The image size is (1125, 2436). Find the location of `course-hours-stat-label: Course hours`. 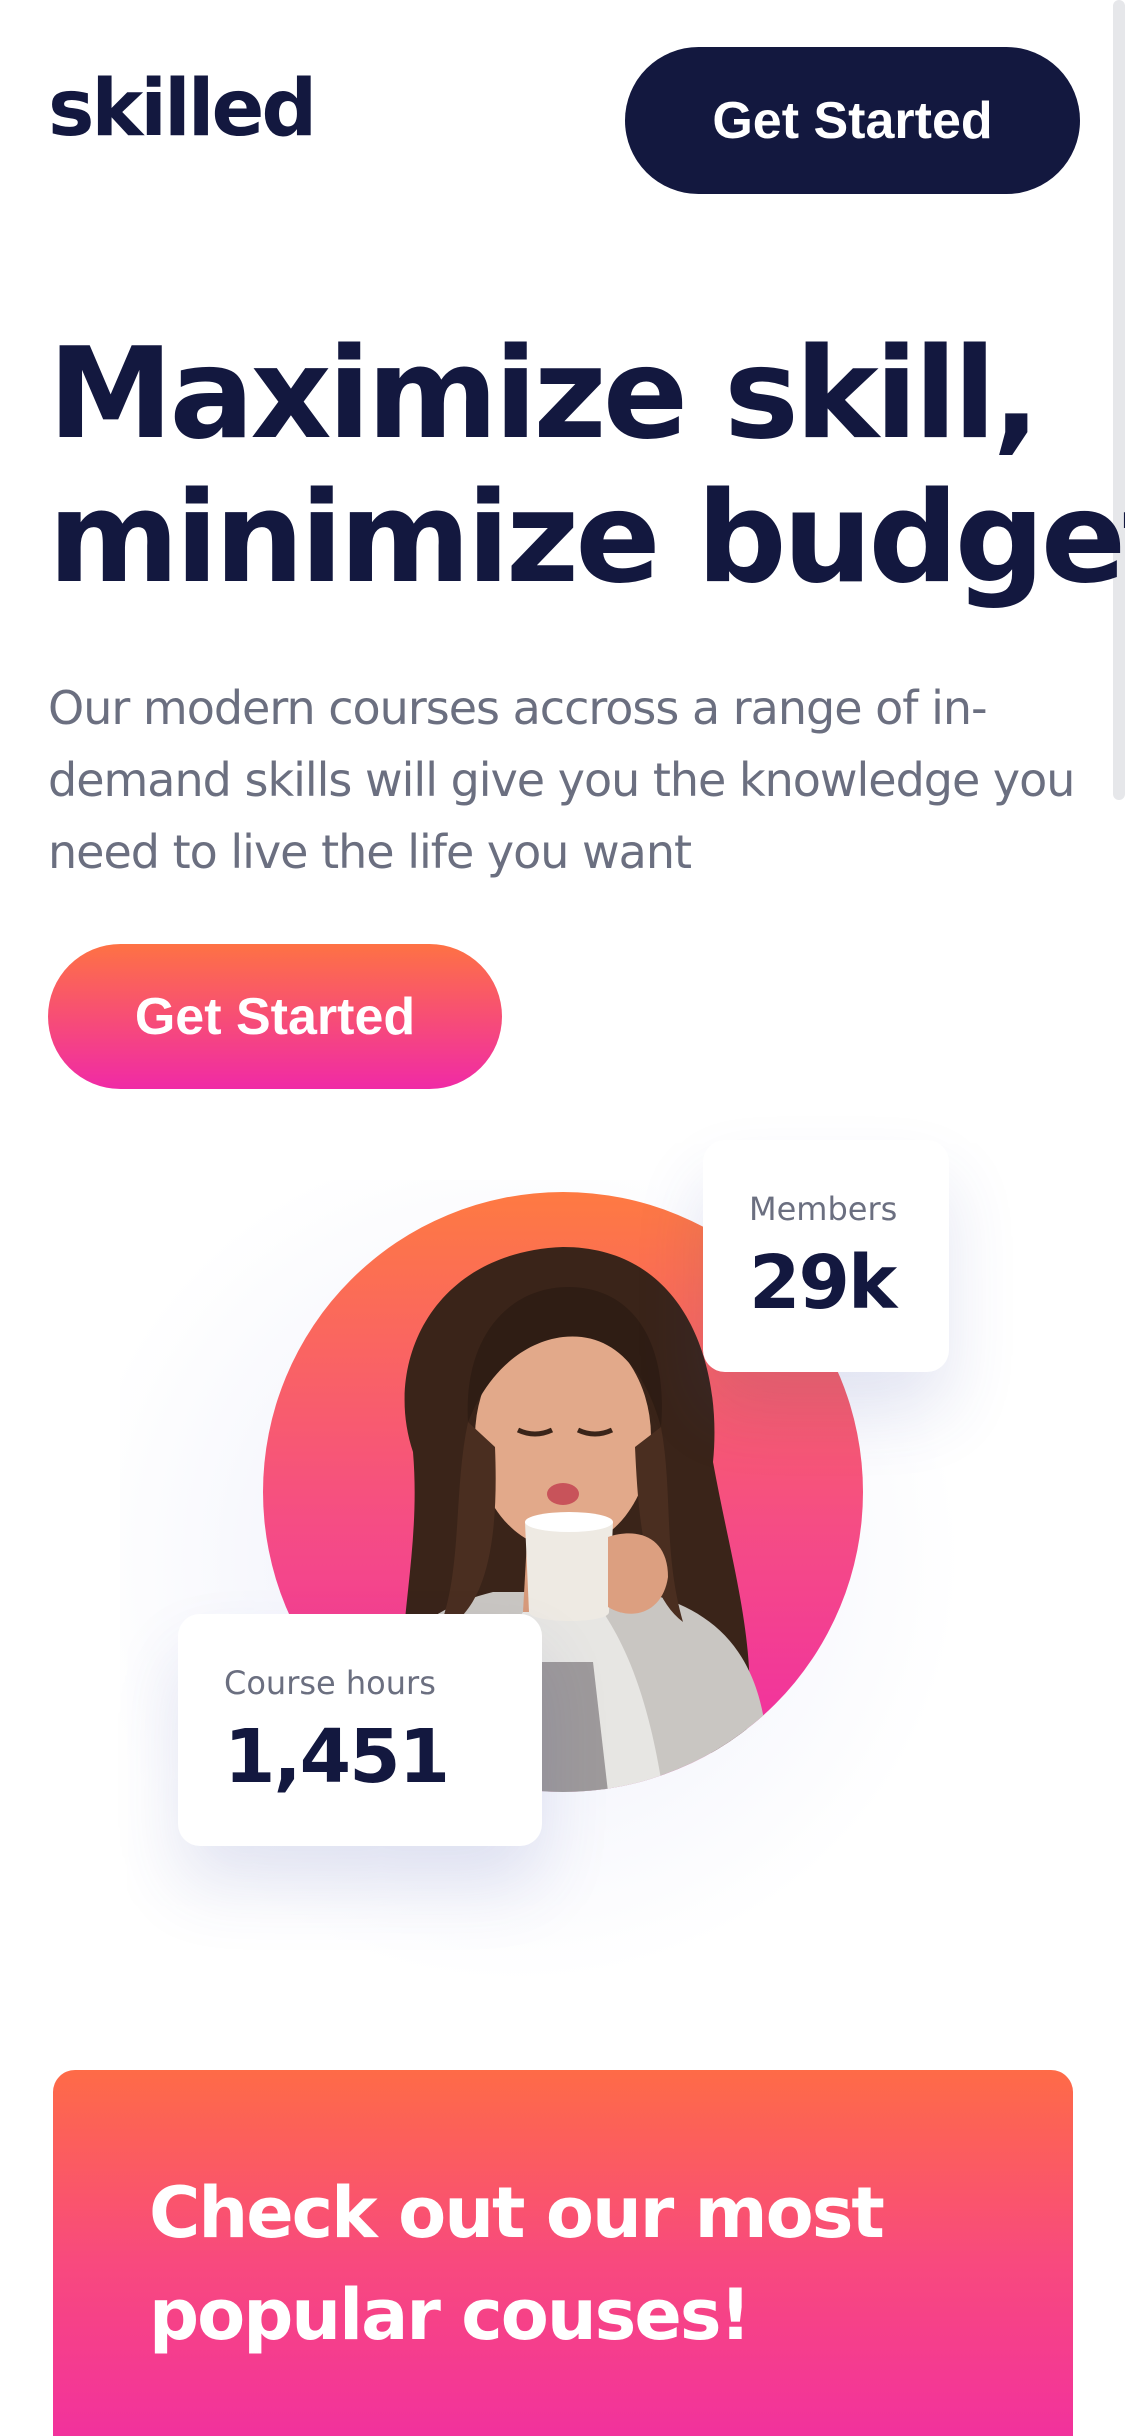

course-hours-stat-label: Course hours is located at coordinates (330, 1683).